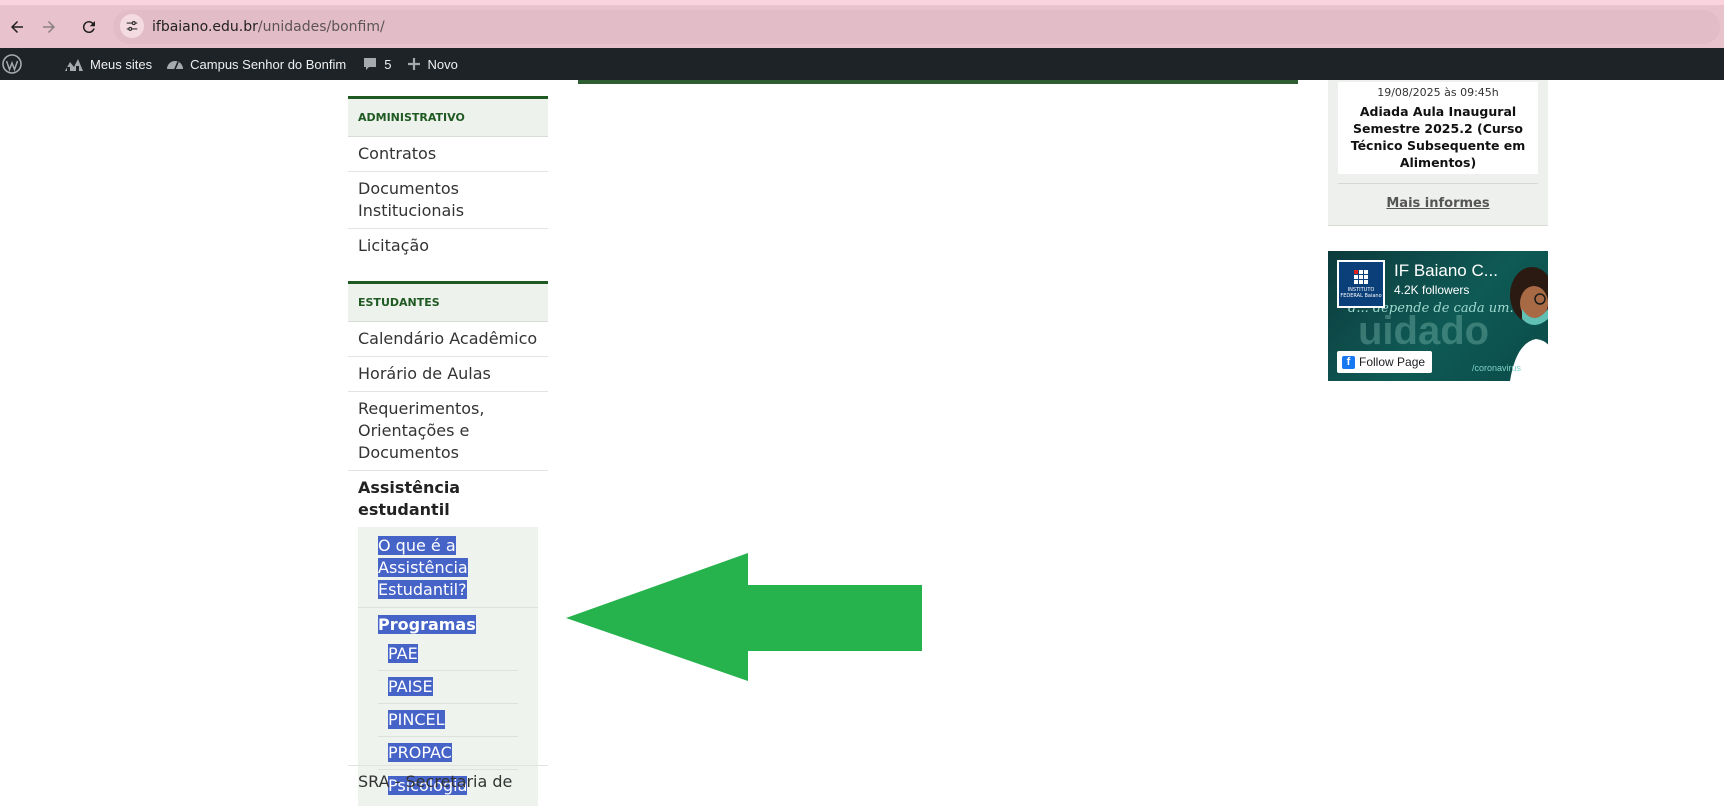 This screenshot has width=1724, height=806. Describe the element at coordinates (74, 65) in the screenshot. I see `sites-icon` at that location.